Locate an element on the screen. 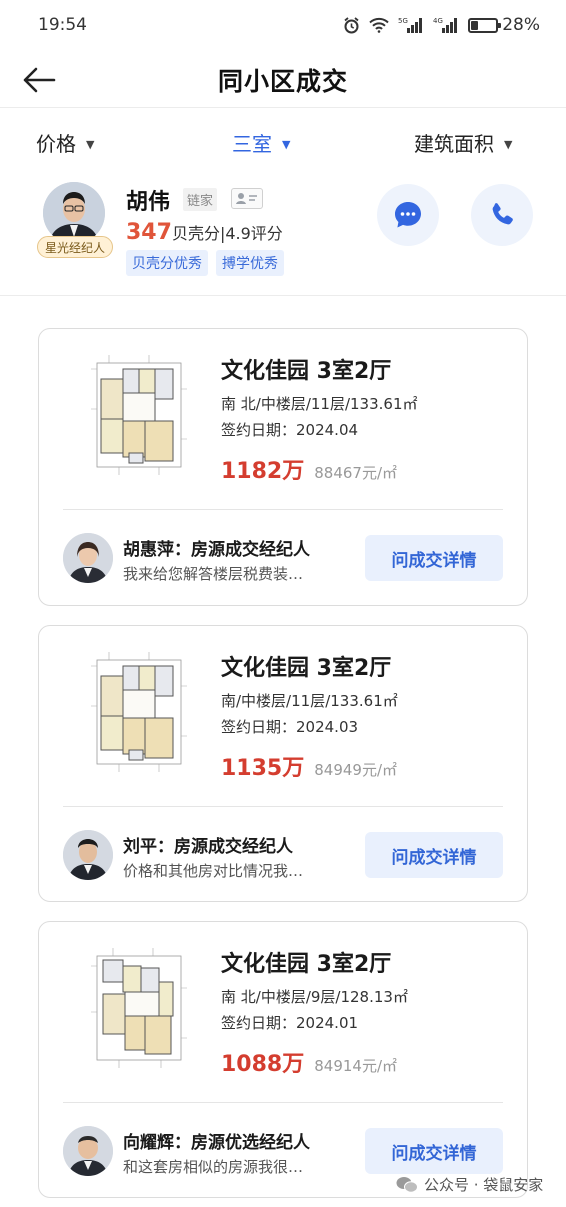 The image size is (566, 1207). agent-score-suffix: 贝壳分|4.9评分 is located at coordinates (227, 233).